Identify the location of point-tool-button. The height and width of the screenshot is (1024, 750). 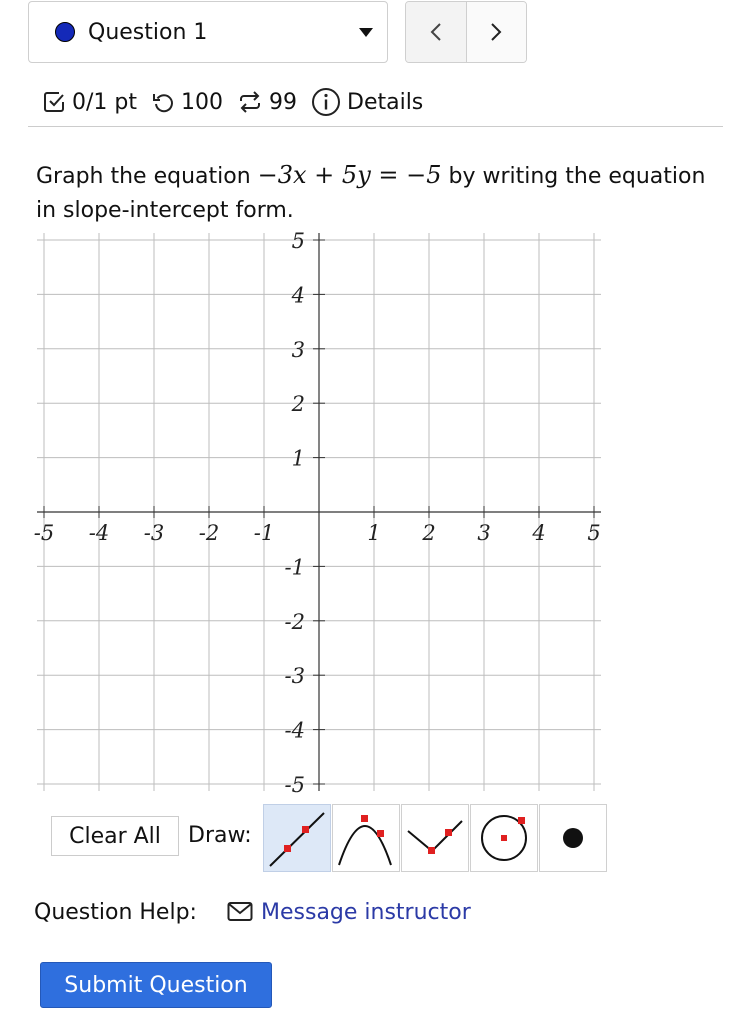
(573, 838).